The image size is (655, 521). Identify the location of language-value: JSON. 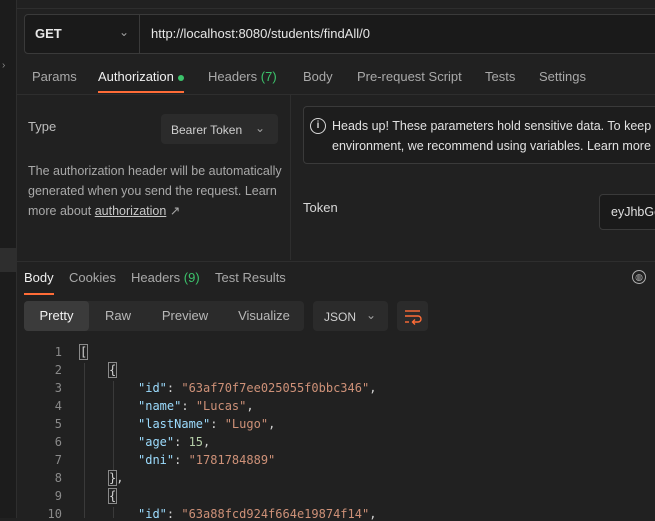
(340, 317).